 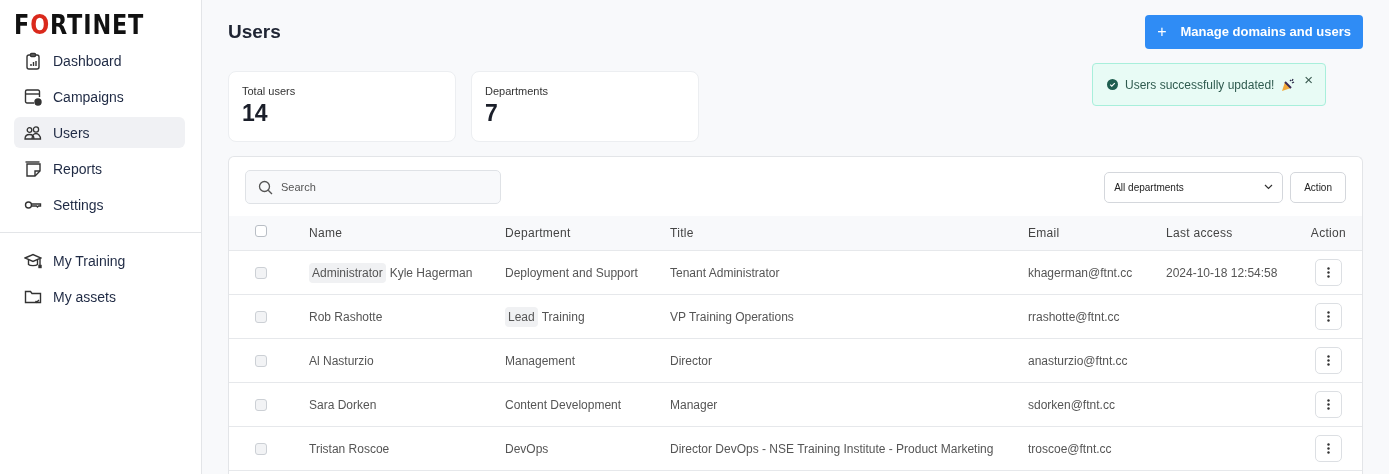 I want to click on table-cell: Kyle Hagerman, so click(x=431, y=272).